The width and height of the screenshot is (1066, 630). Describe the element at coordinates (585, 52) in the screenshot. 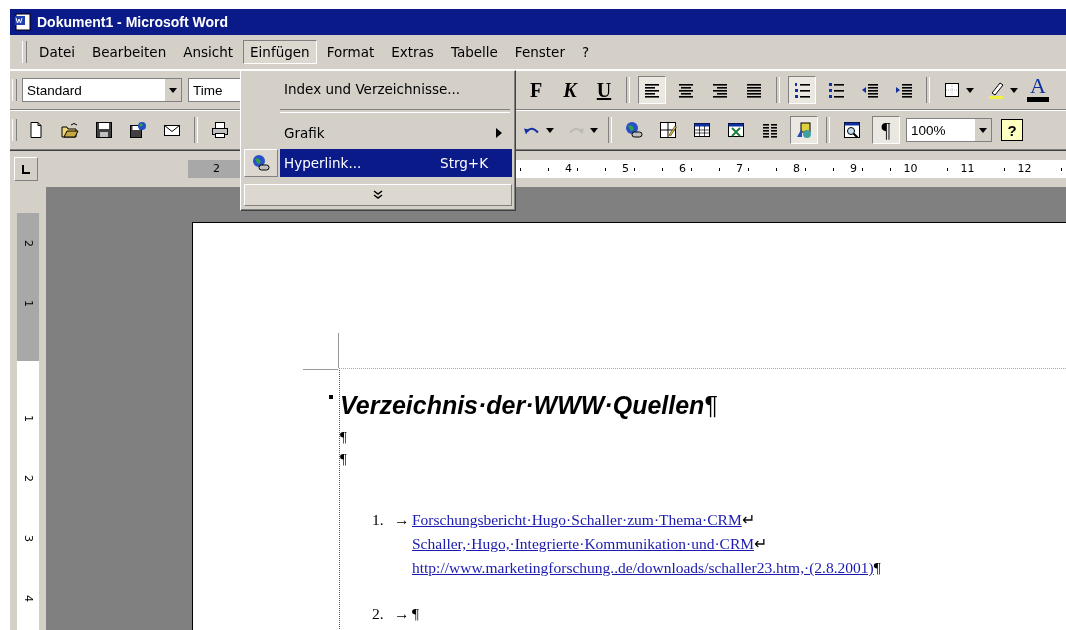

I see `menu-item: ?` at that location.